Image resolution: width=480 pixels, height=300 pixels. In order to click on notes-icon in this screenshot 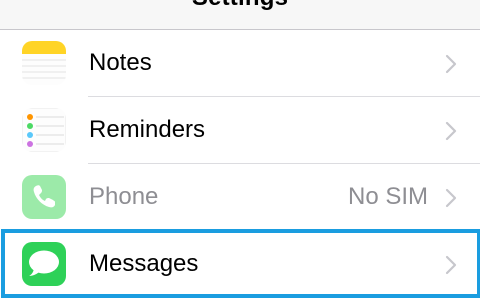, I will do `click(44, 63)`.